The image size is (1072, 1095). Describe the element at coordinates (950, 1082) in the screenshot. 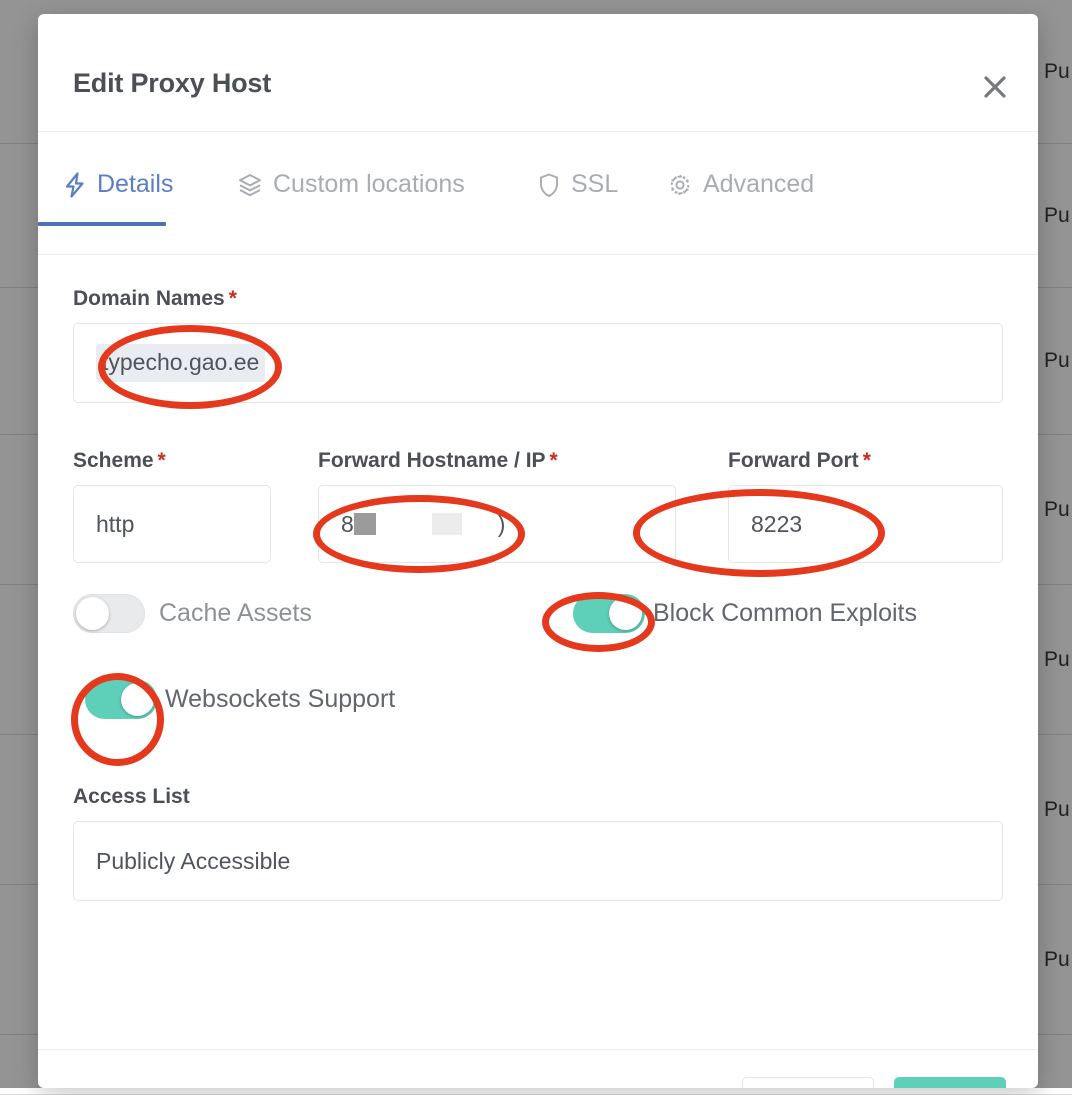

I see `save-button: Save` at that location.